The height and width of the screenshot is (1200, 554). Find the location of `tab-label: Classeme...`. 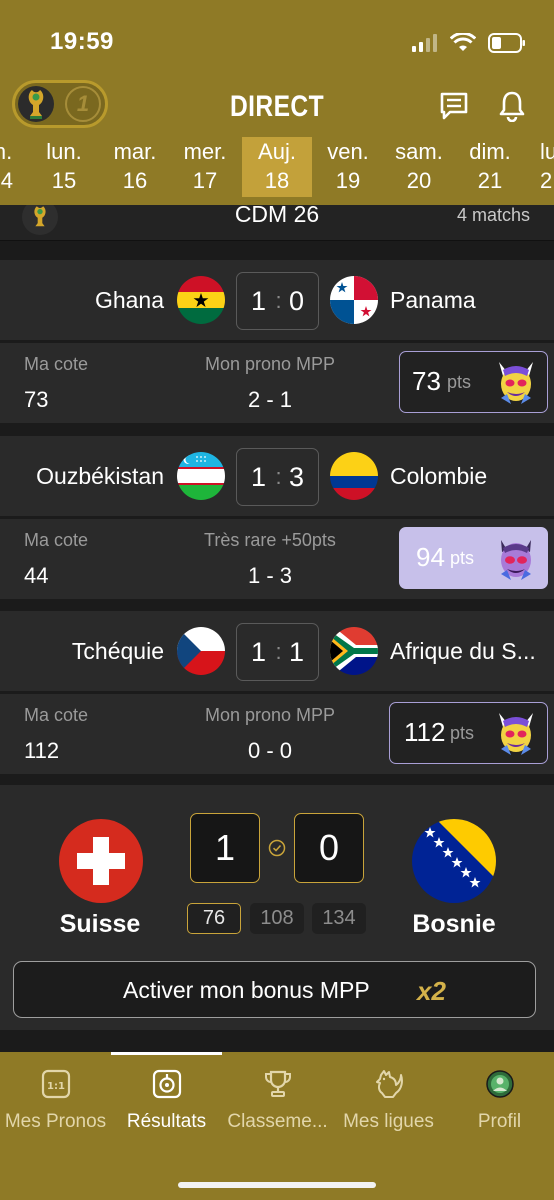

tab-label: Classeme... is located at coordinates (277, 1121).